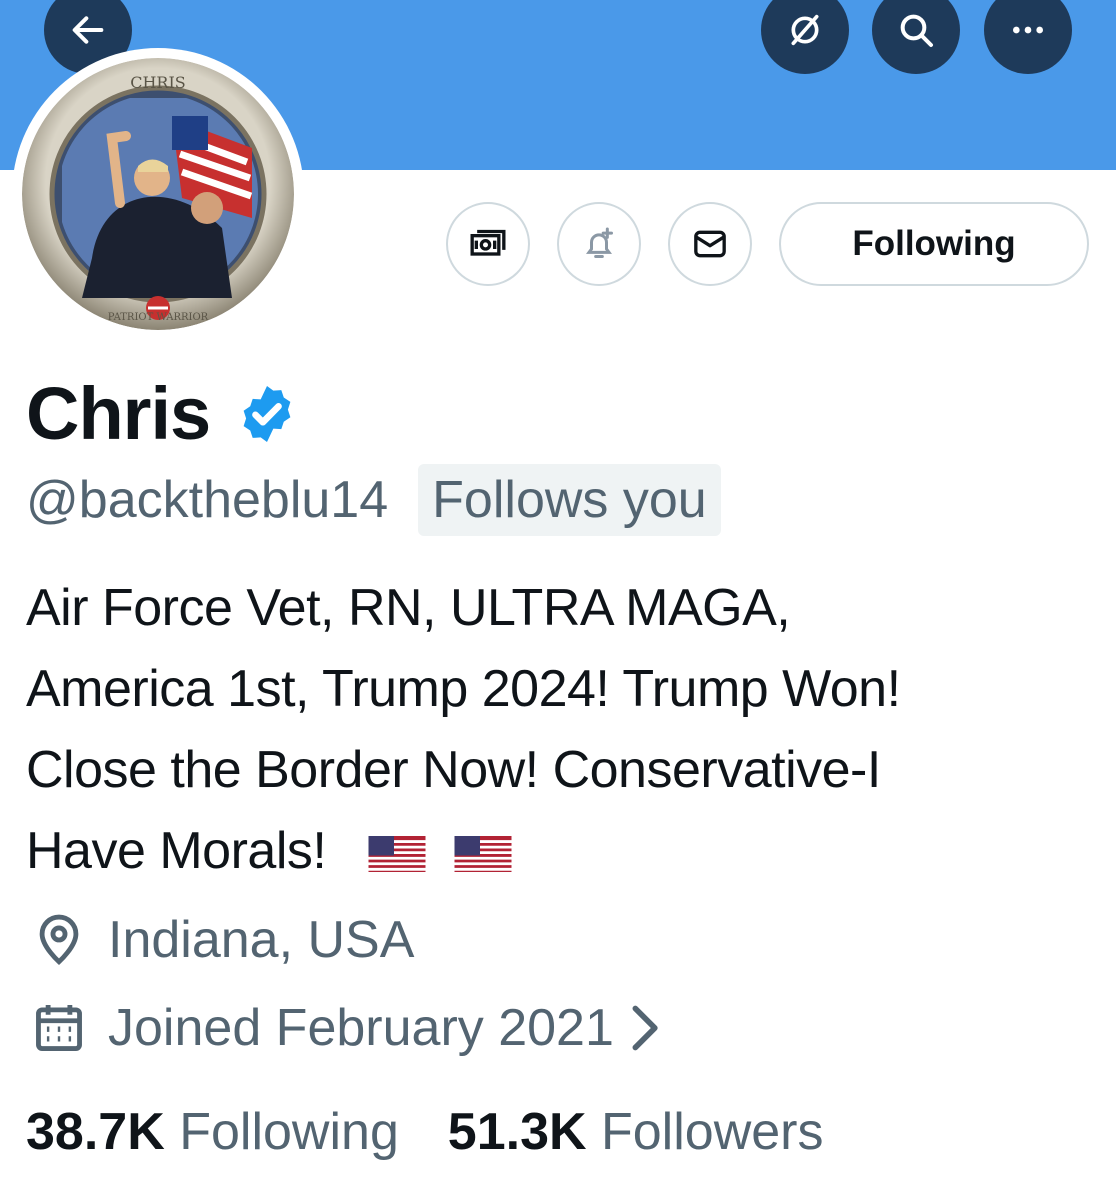 Image resolution: width=1116 pixels, height=1200 pixels. I want to click on arrow-left-icon, so click(88, 30).